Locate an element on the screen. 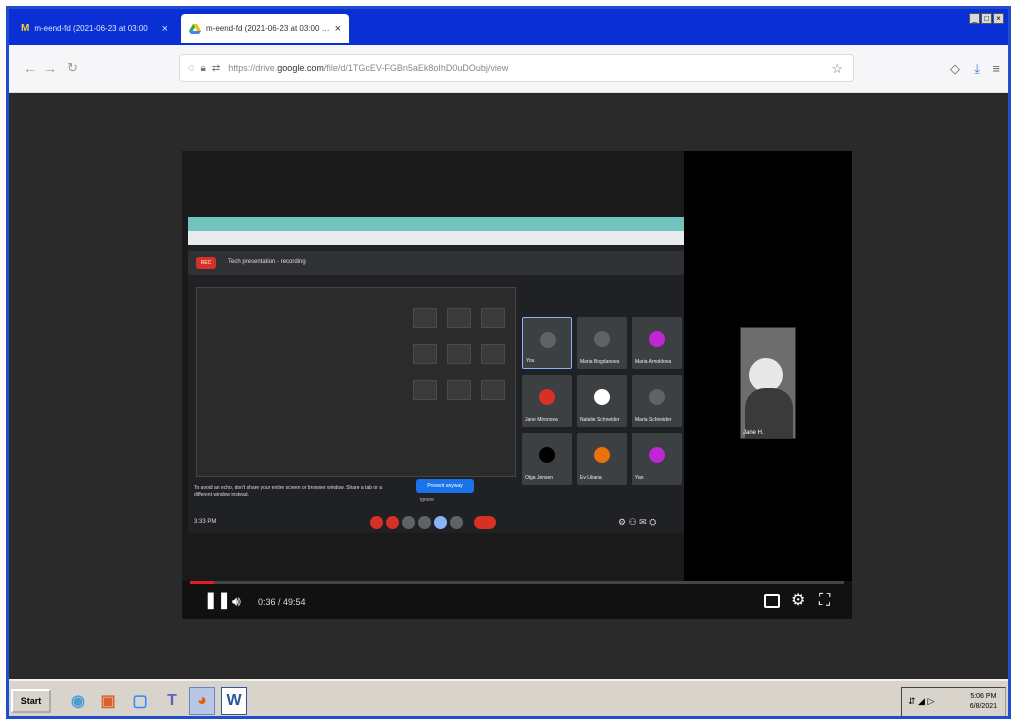  volume-icon: 🔊︎ is located at coordinates (236, 601).